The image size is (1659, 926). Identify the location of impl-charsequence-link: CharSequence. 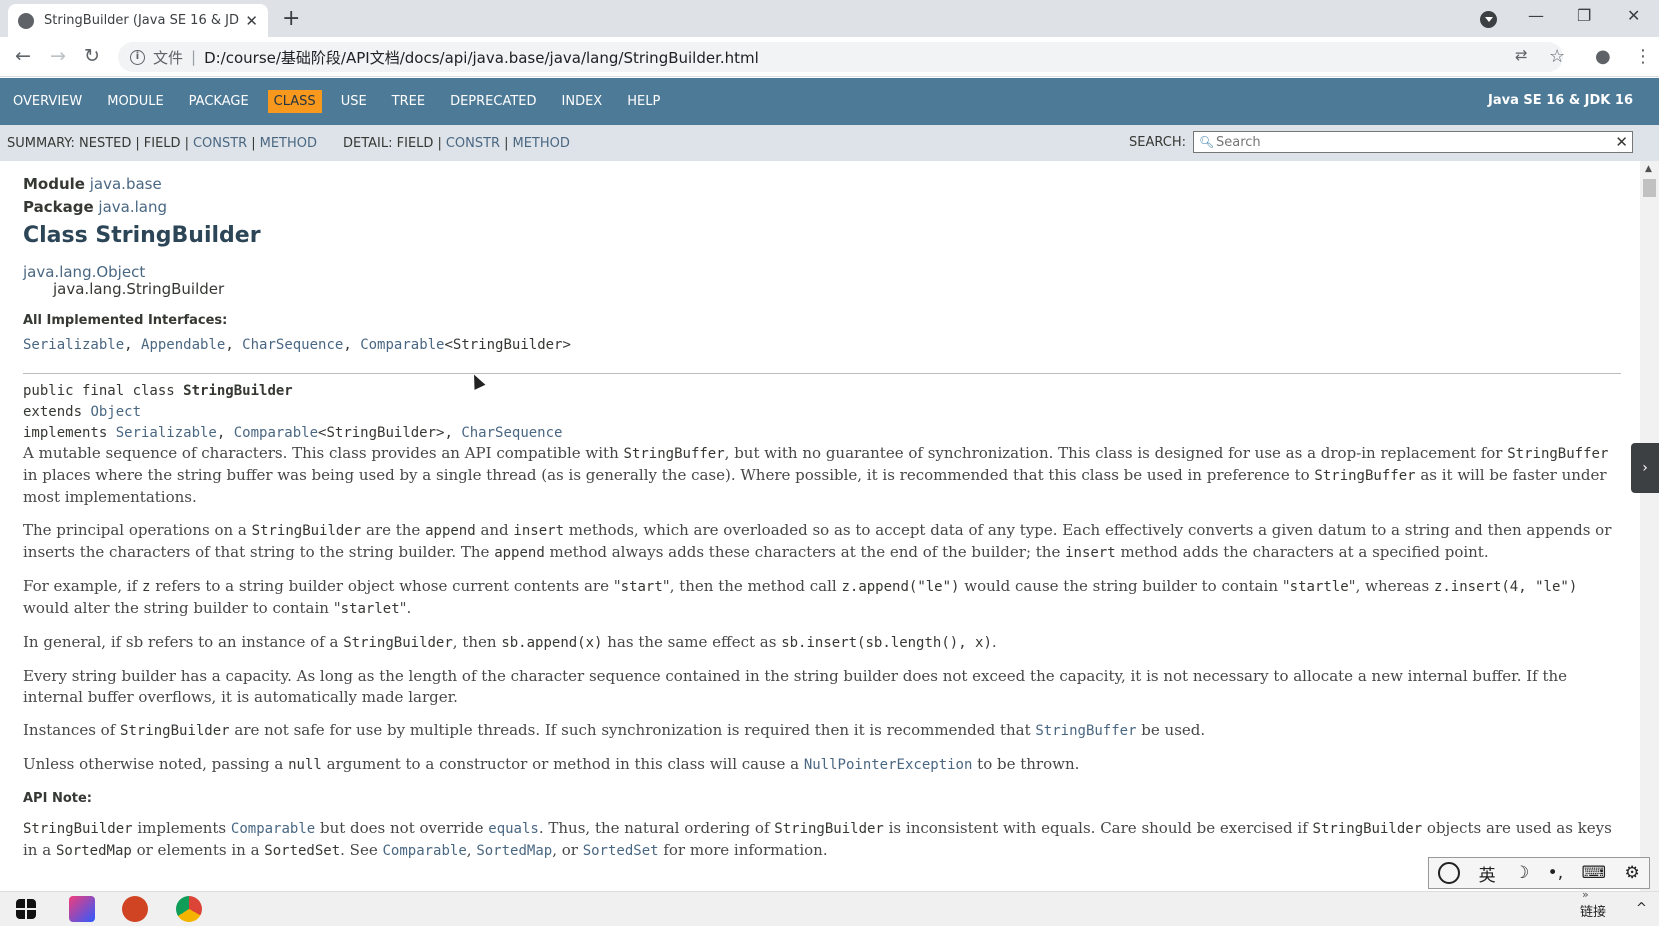
(292, 345).